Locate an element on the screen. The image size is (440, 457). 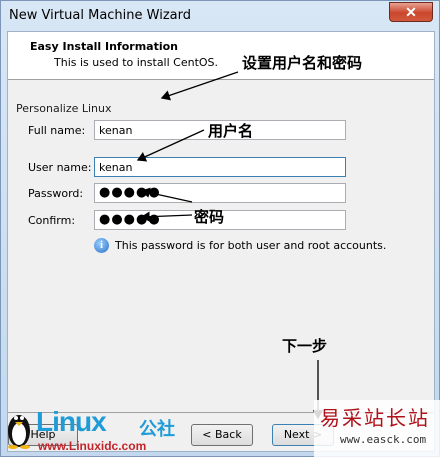
confirm-label: Confirm: is located at coordinates (52, 220).